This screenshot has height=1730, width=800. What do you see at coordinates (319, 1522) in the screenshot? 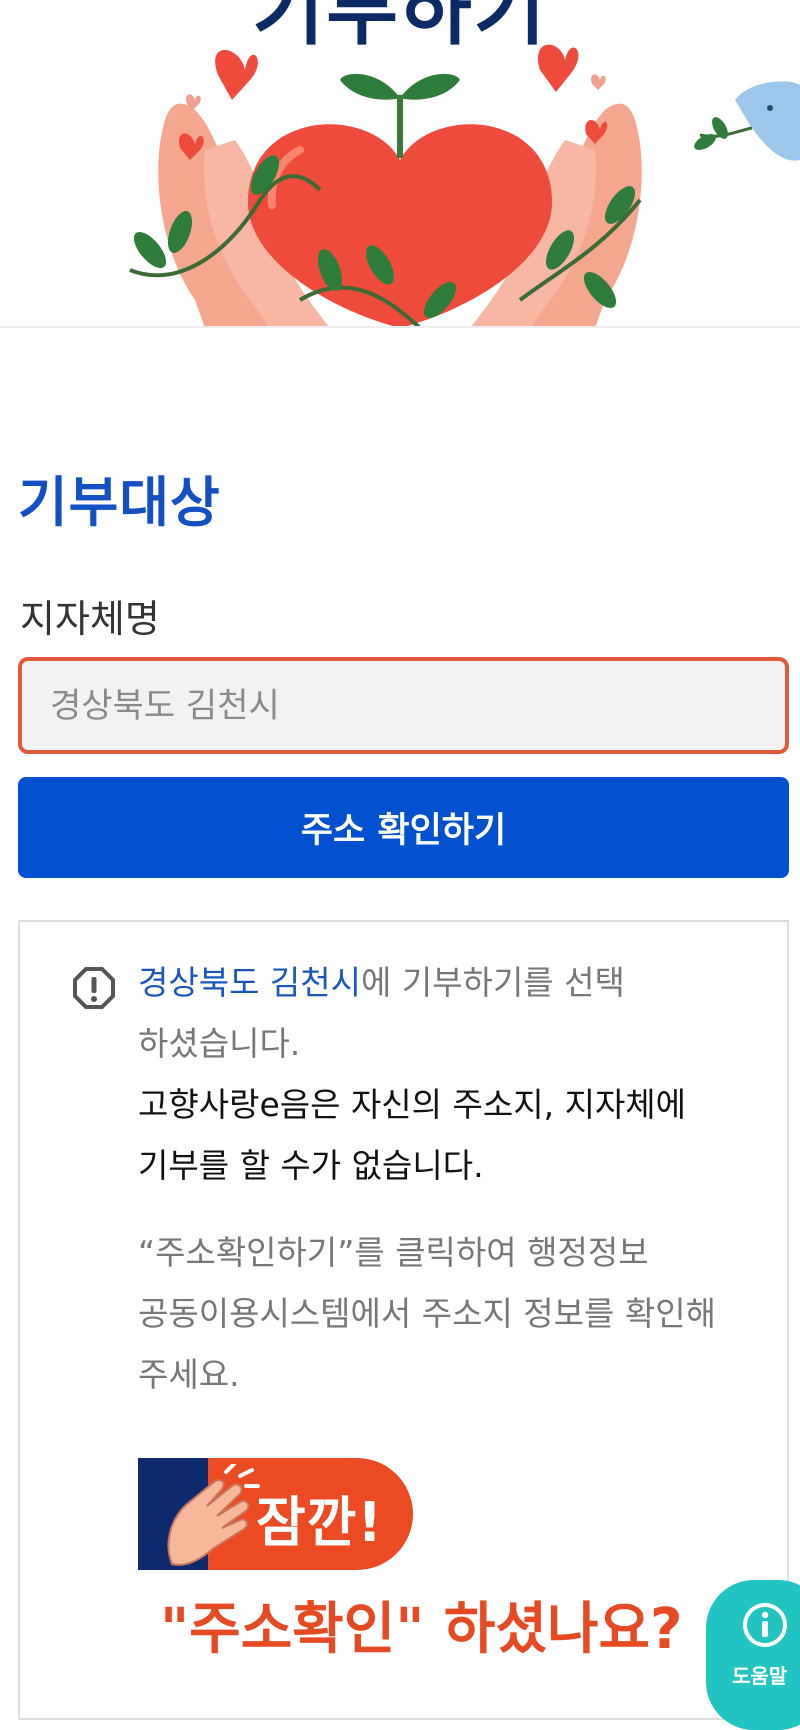
I see `wait-badge-label: 잠깐!` at bounding box center [319, 1522].